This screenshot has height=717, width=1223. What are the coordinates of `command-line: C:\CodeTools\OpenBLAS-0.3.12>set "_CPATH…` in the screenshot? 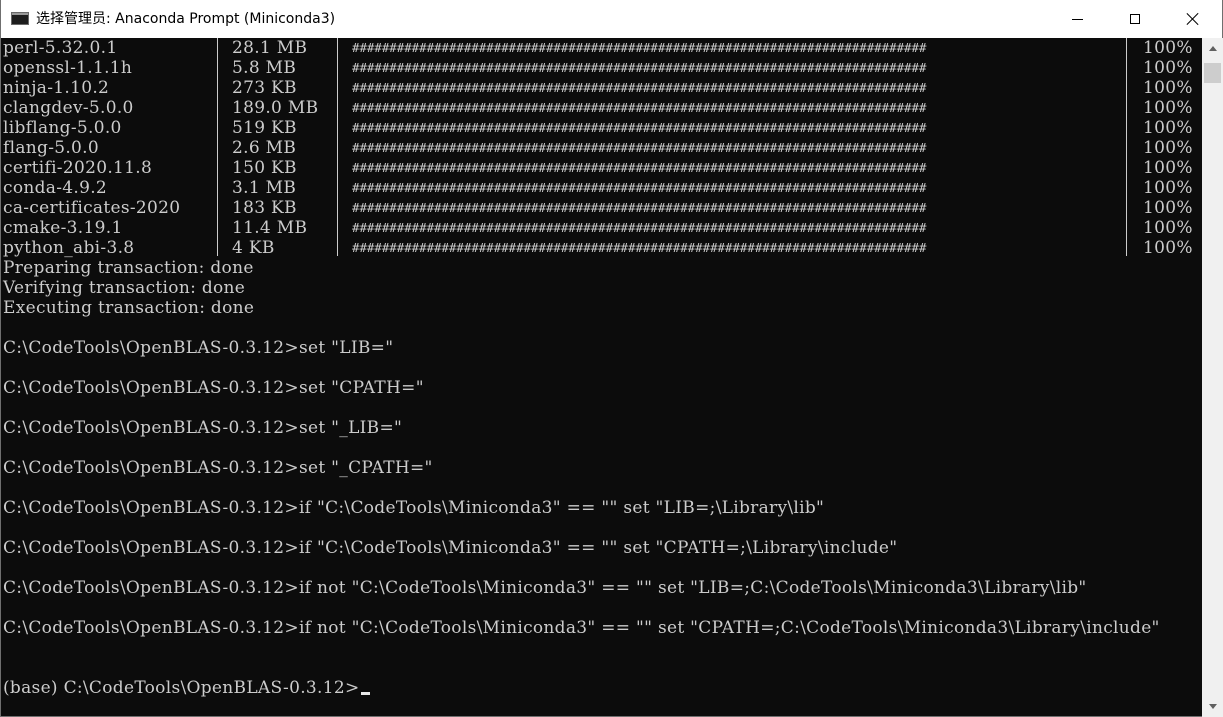 It's located at (218, 468).